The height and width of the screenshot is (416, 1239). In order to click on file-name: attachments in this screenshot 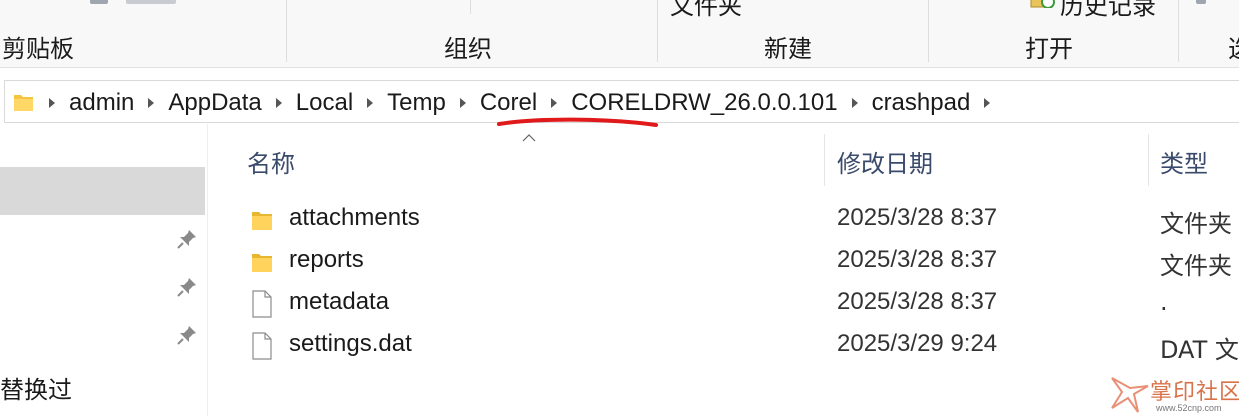, I will do `click(354, 218)`.